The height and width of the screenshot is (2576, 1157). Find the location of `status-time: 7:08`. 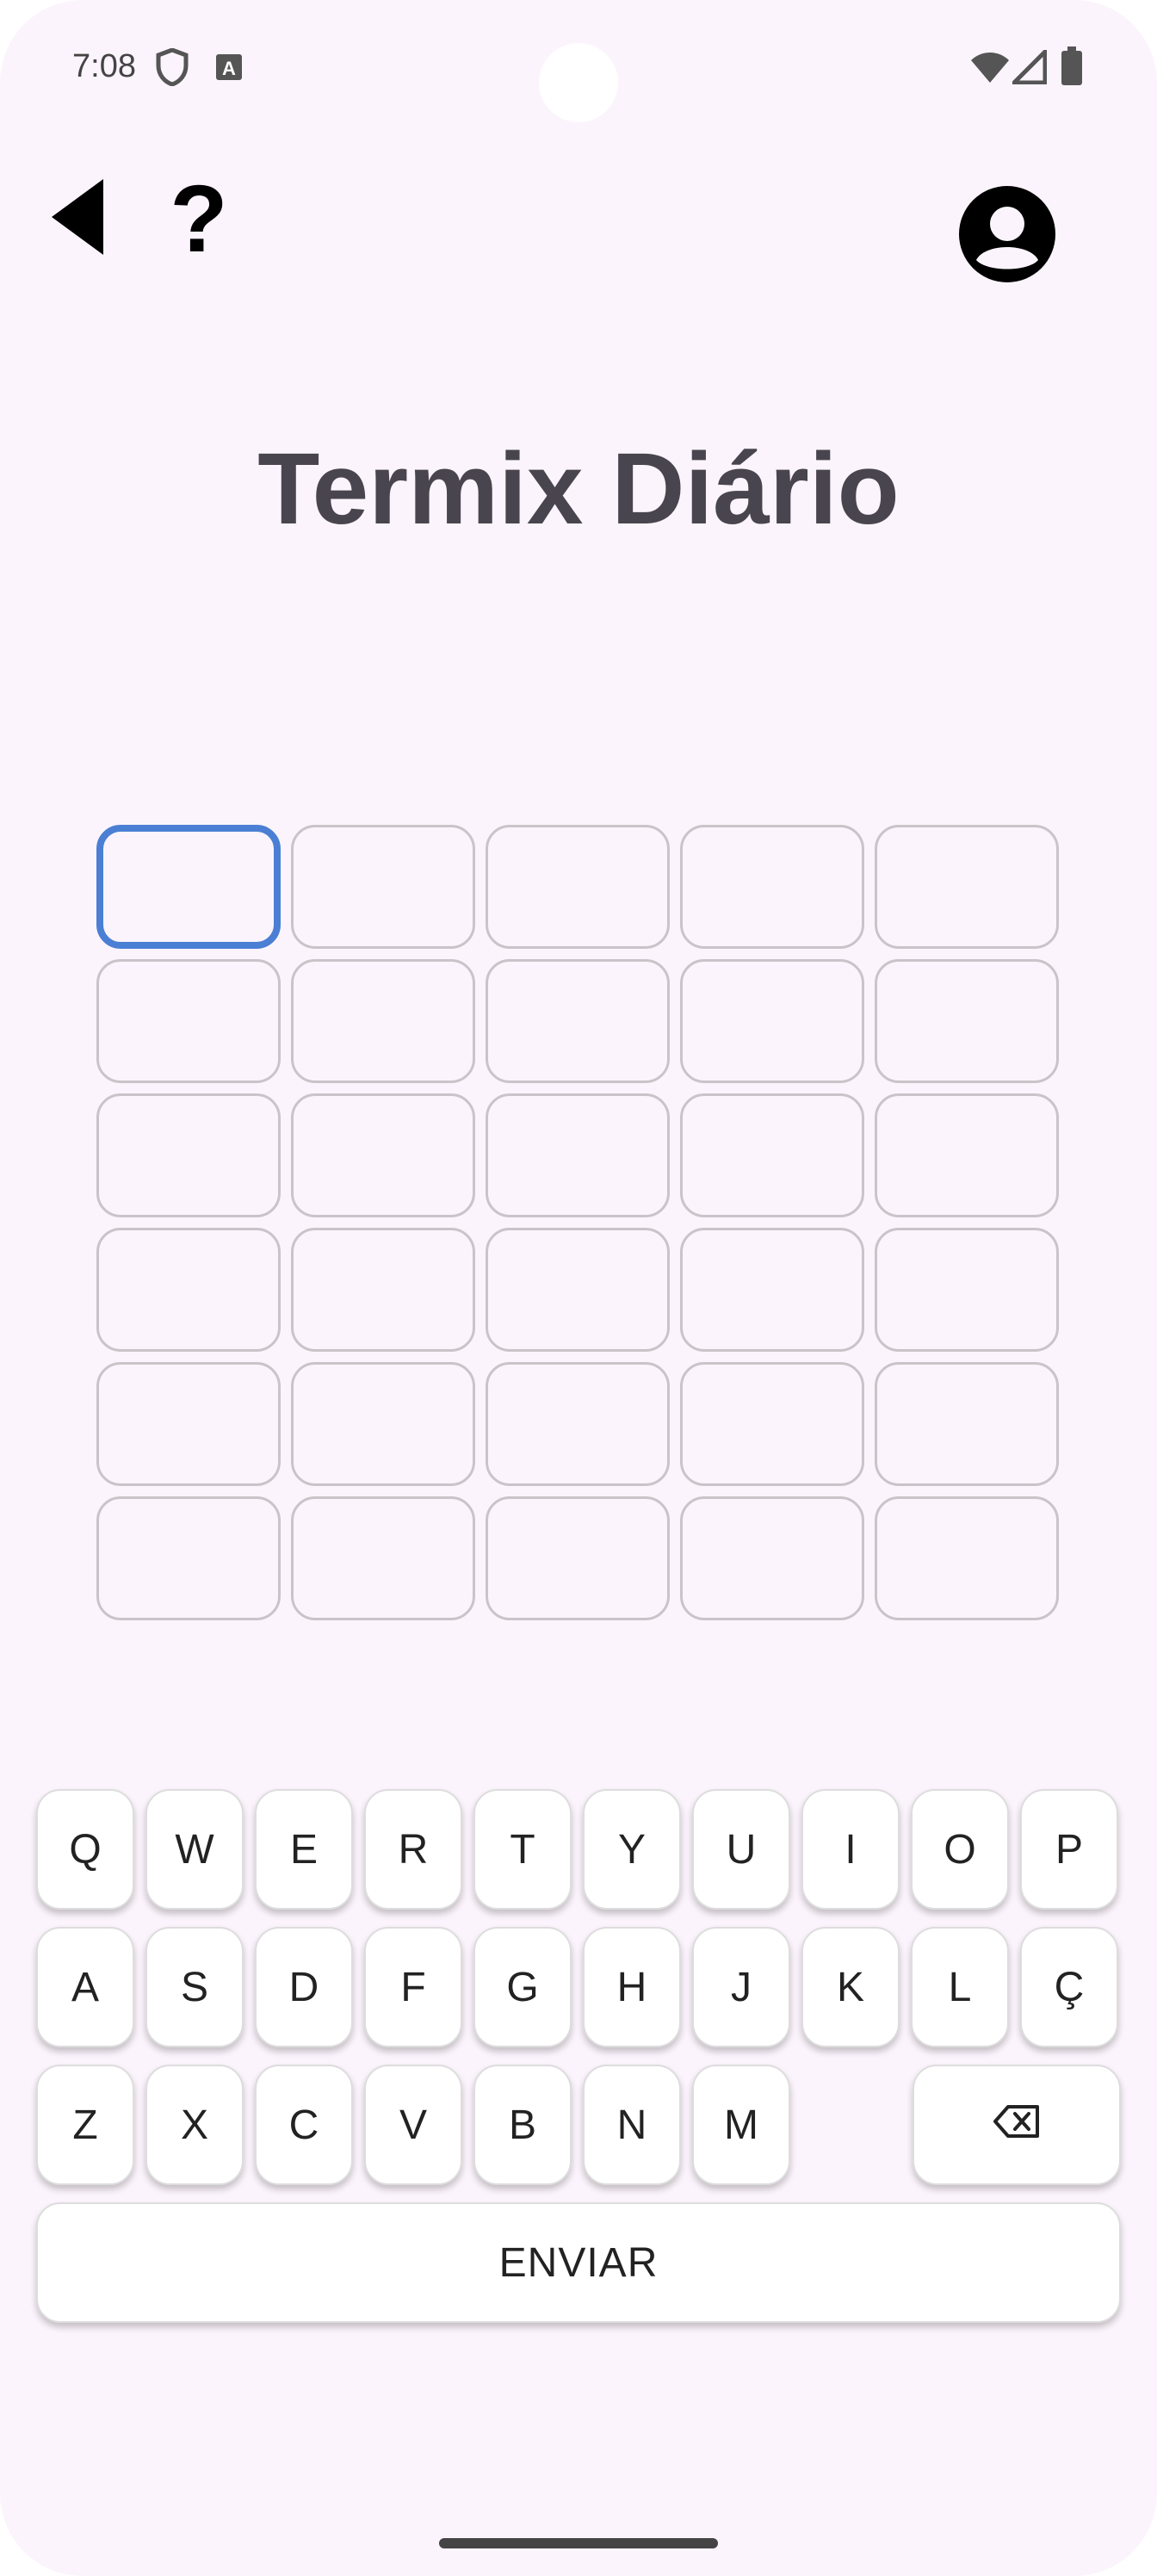

status-time: 7:08 is located at coordinates (104, 66).